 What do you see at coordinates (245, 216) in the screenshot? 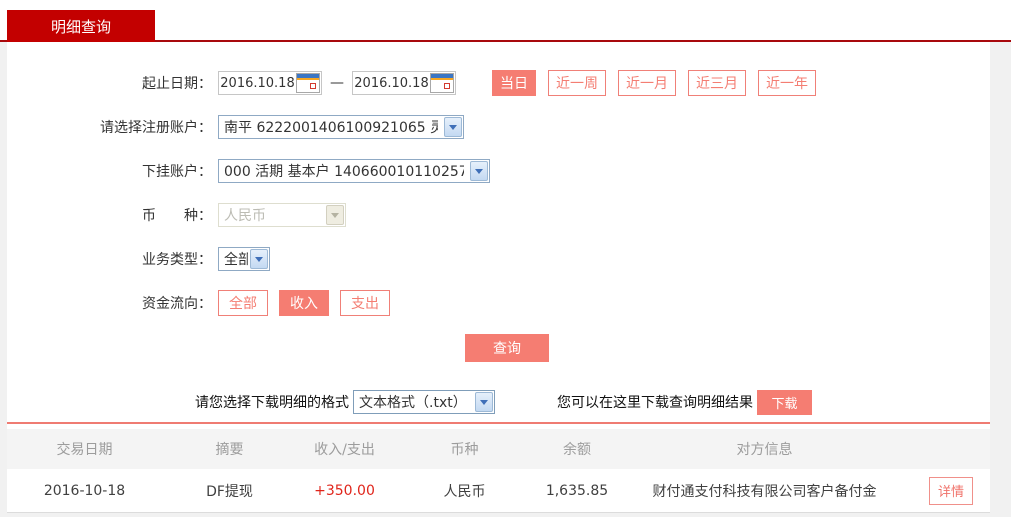
I see `currency-value: 人民币` at bounding box center [245, 216].